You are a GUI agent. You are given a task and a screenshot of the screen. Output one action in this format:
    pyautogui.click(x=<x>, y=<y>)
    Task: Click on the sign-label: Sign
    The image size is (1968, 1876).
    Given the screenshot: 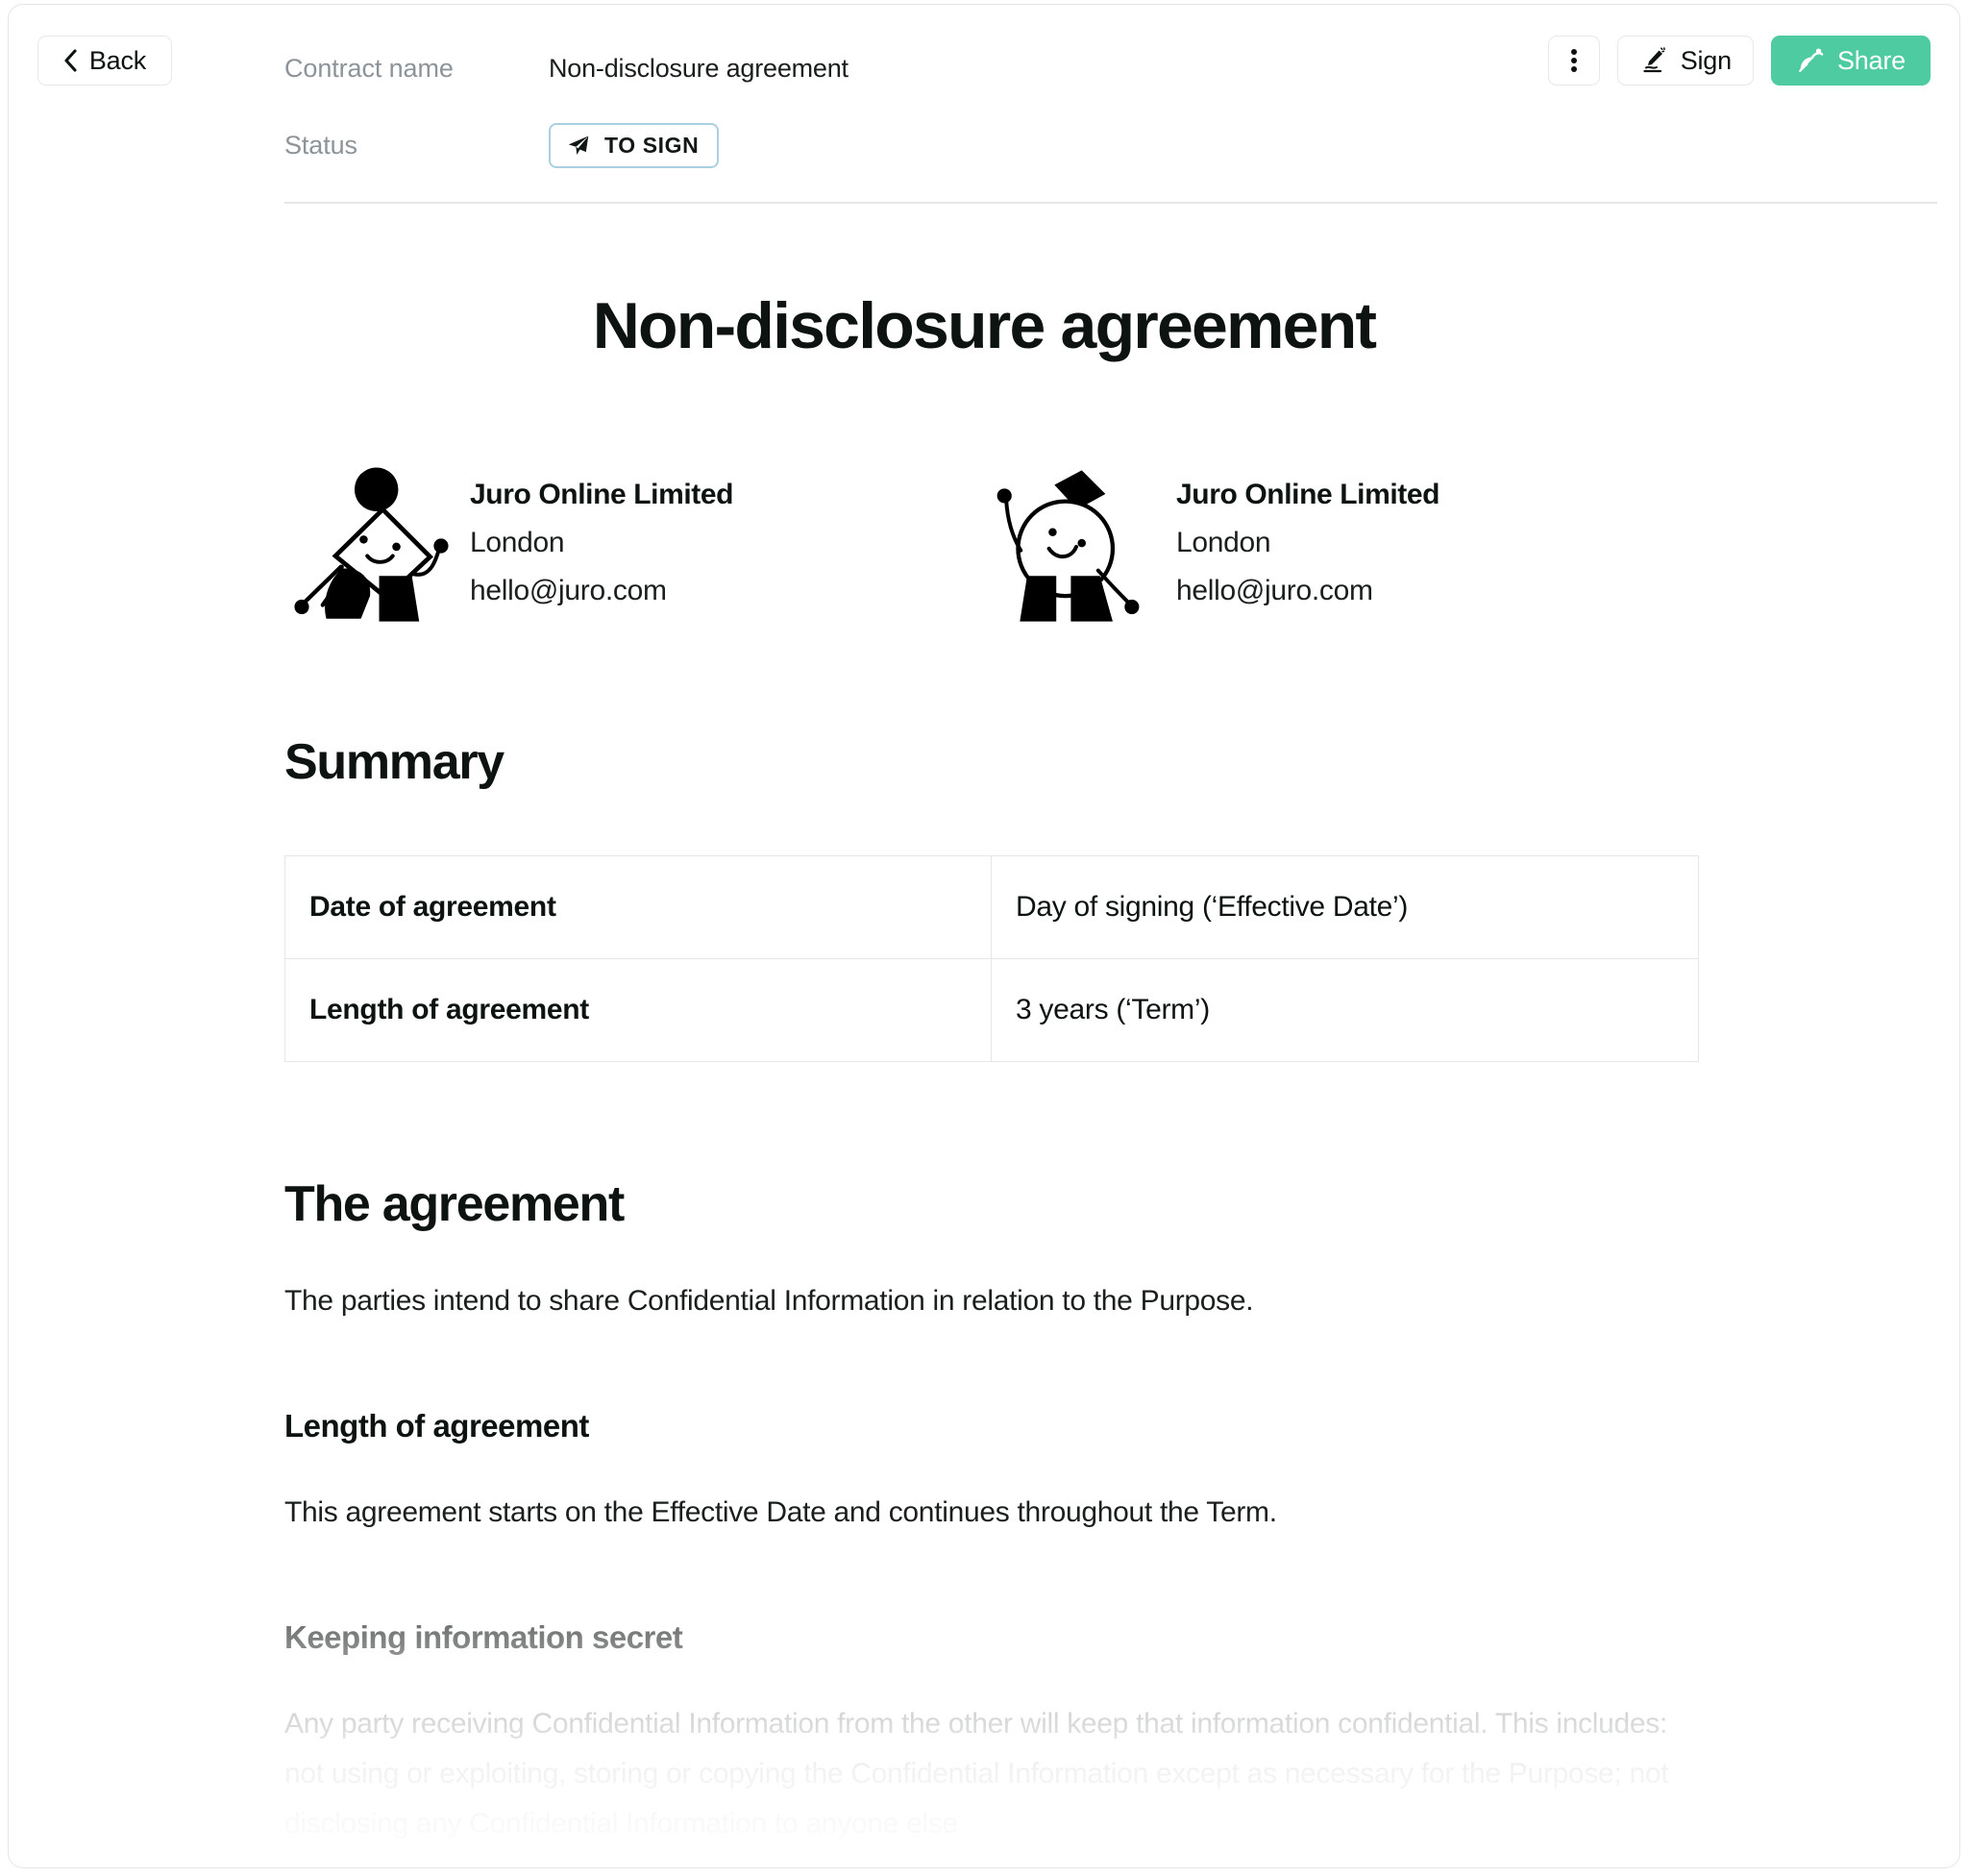 What is the action you would take?
    pyautogui.click(x=1706, y=60)
    